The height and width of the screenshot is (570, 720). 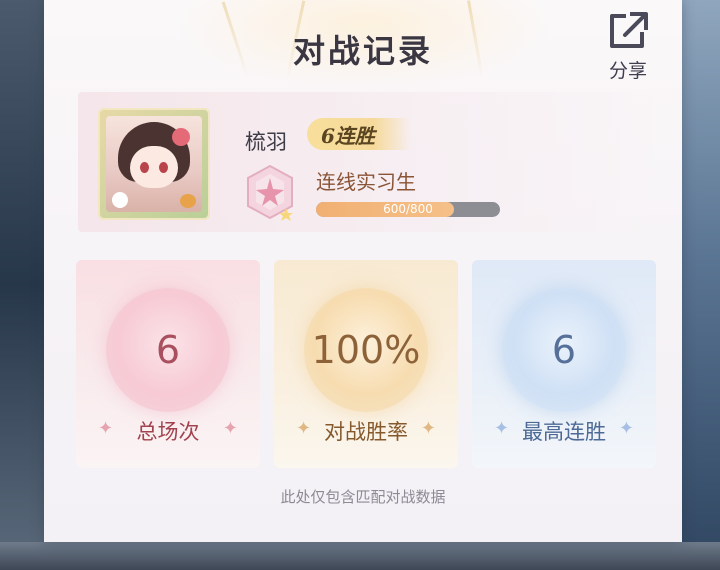 I want to click on win-rate-value: 100%, so click(x=366, y=350).